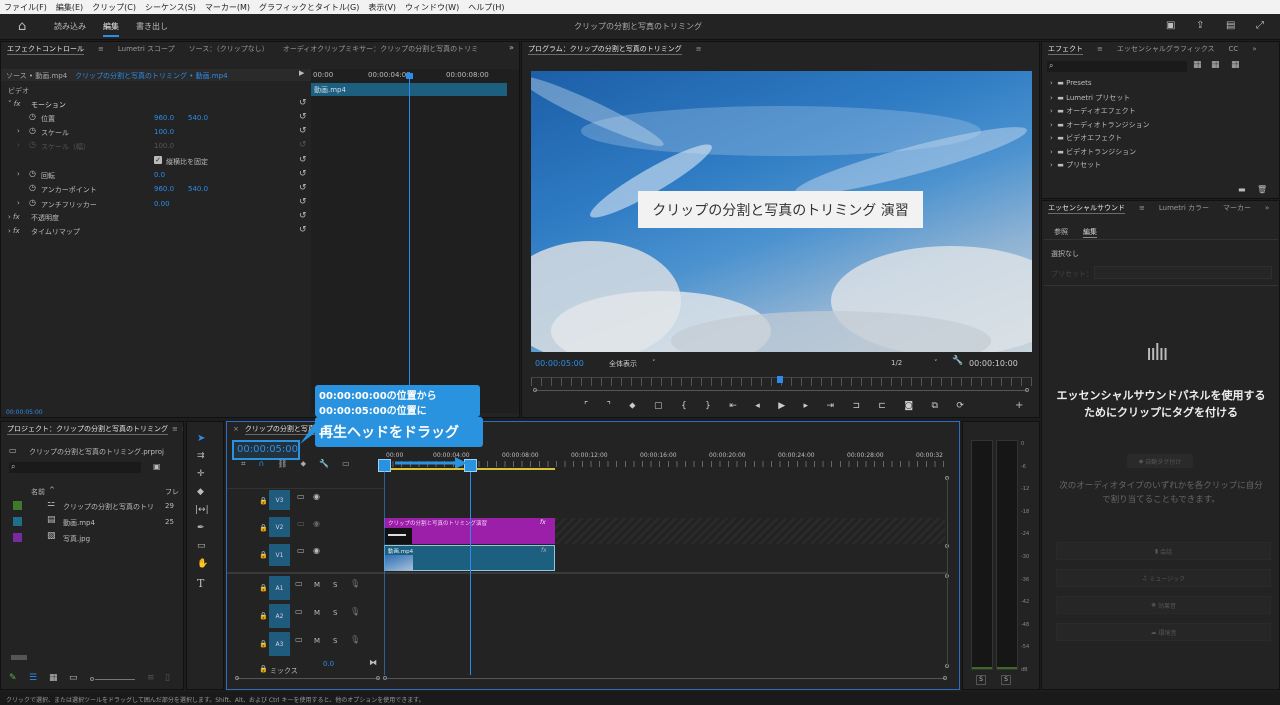 This screenshot has width=1280, height=705. Describe the element at coordinates (1184, 208) in the screenshot. I see `tab-lumetri-color: Lumetri カラー` at that location.